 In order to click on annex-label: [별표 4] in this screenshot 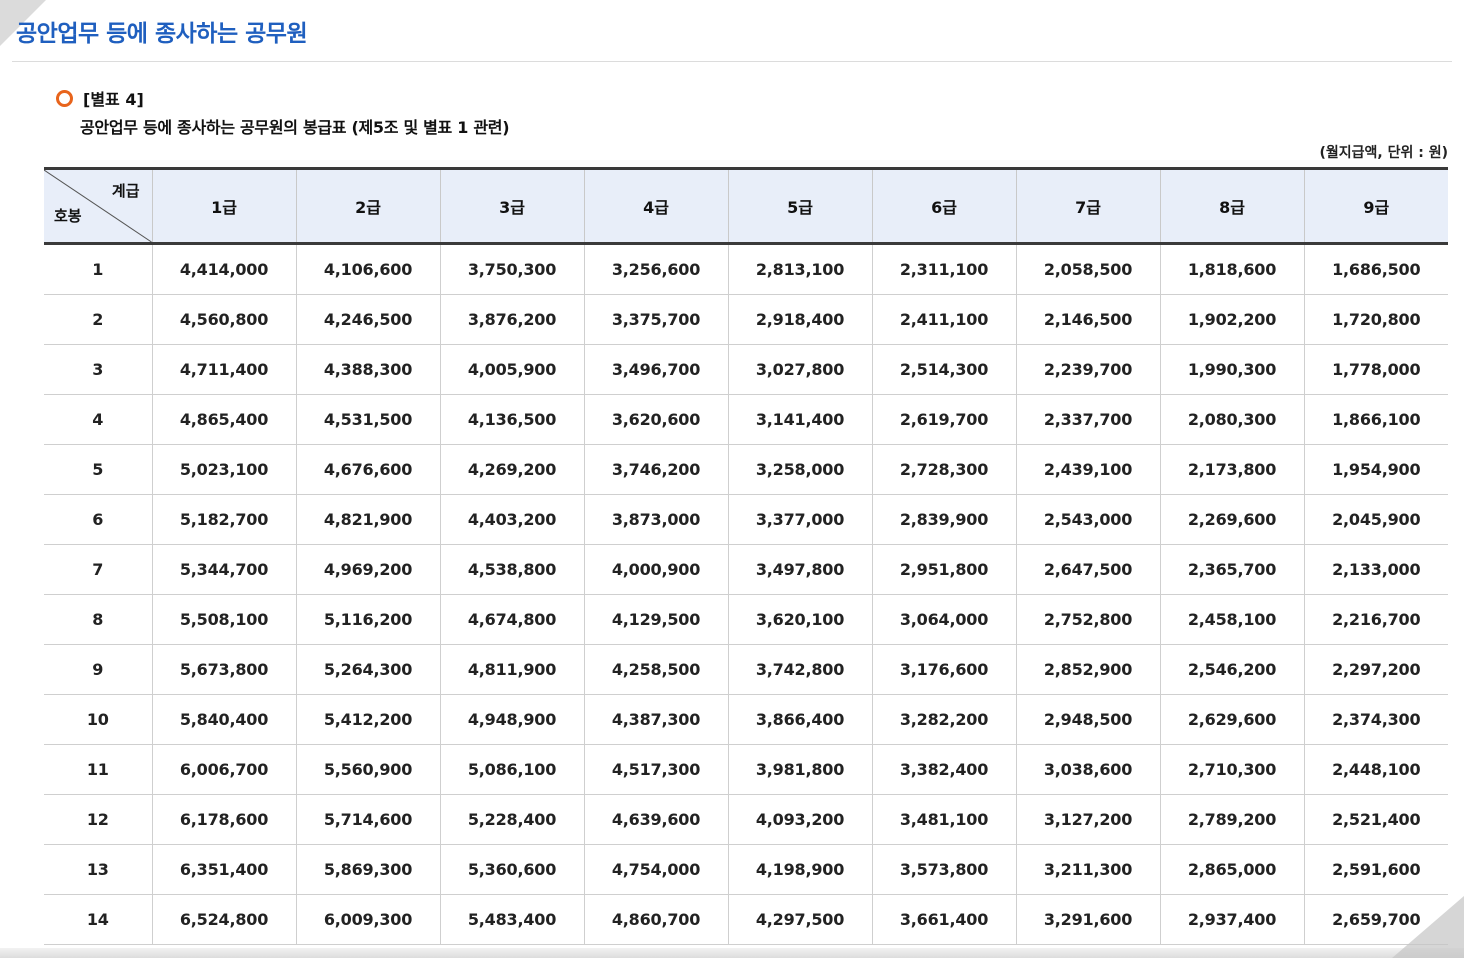, I will do `click(113, 99)`.